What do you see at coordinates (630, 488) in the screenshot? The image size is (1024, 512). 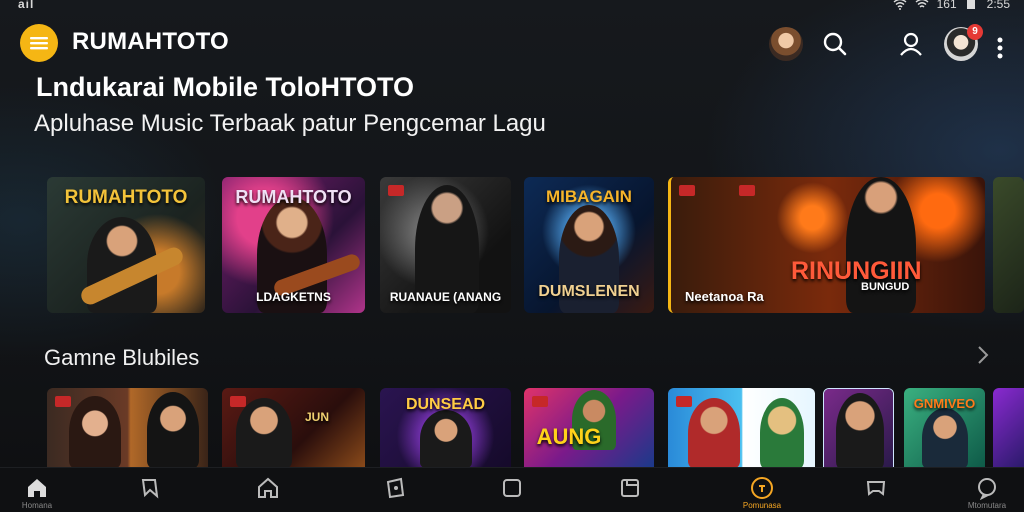 I see `copy-icon` at bounding box center [630, 488].